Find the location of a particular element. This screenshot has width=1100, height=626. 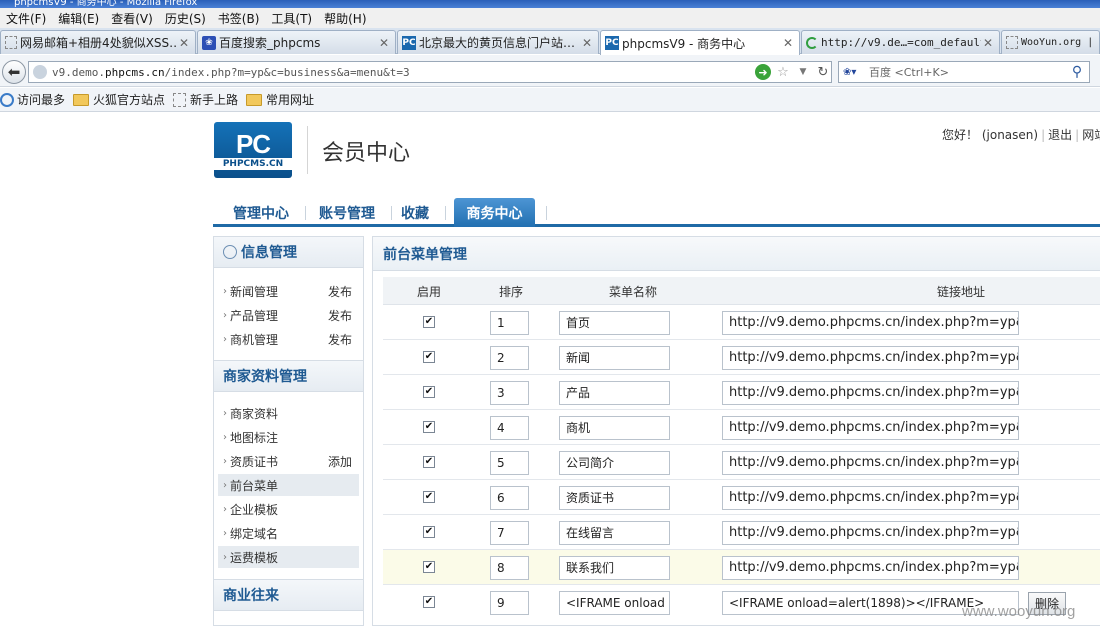

tab-account: 账号管理 is located at coordinates (347, 212).